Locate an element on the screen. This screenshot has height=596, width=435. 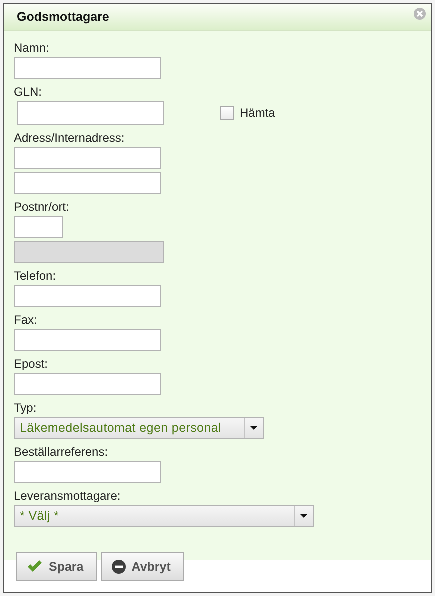
dropdown: Läkemedelsautomat egen personal is located at coordinates (139, 428).